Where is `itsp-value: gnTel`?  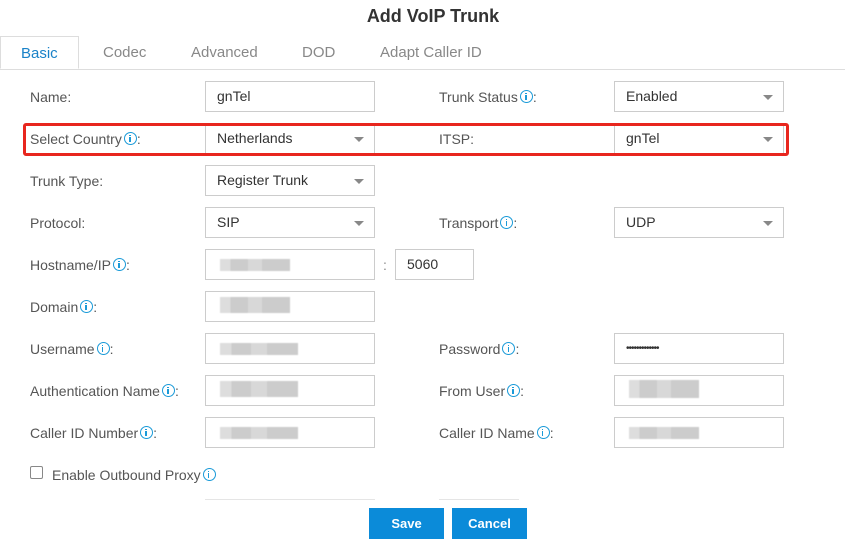 itsp-value: gnTel is located at coordinates (643, 138).